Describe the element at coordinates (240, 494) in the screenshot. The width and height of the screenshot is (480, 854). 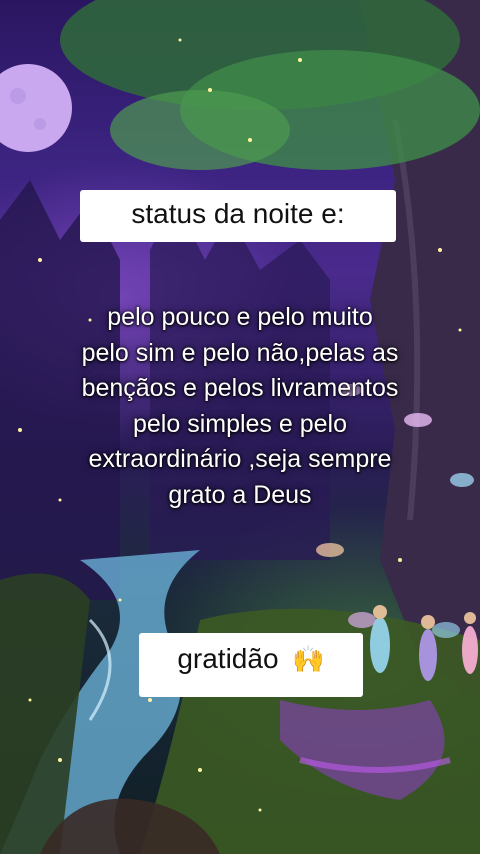
I see `body-line-6: grato a Deus` at that location.